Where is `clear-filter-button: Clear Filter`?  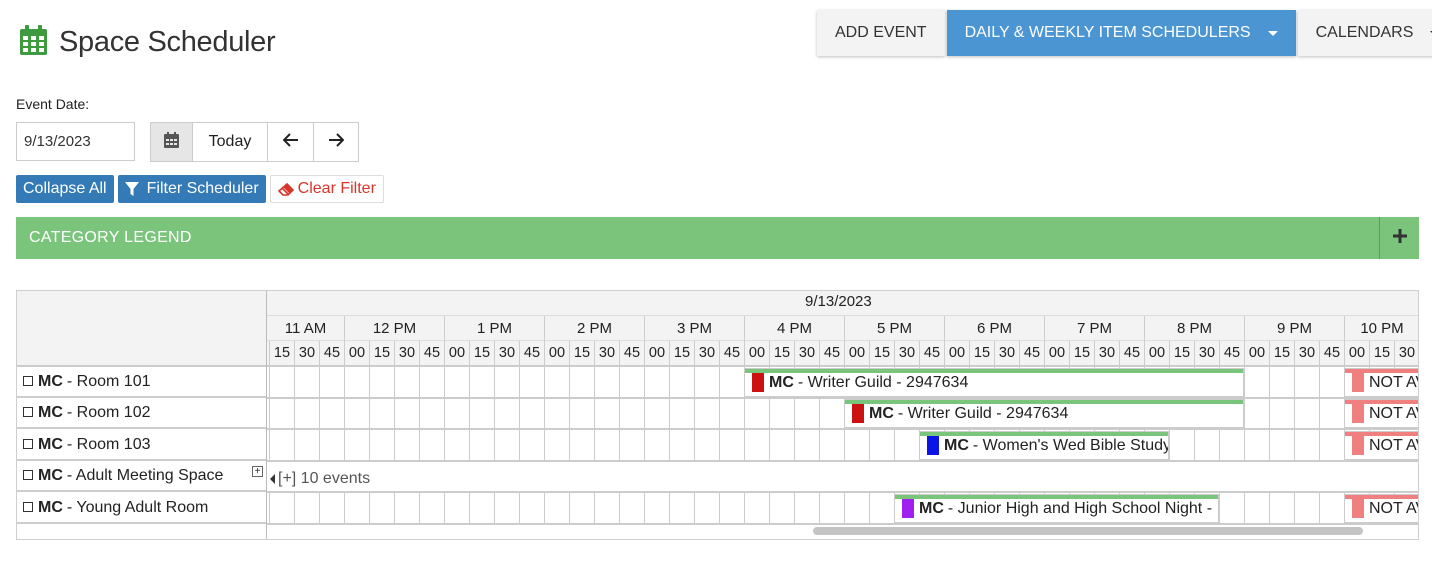
clear-filter-button: Clear Filter is located at coordinates (326, 189).